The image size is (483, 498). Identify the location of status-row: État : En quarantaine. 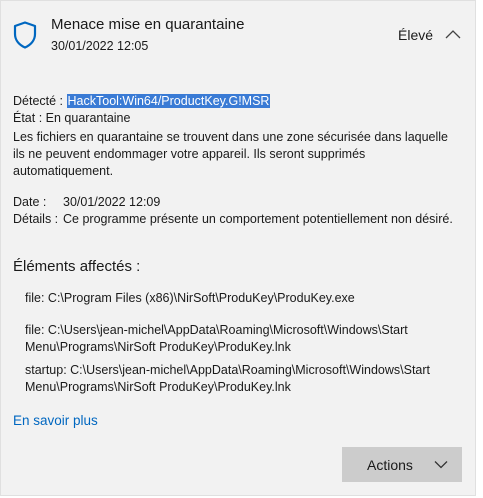
(238, 118).